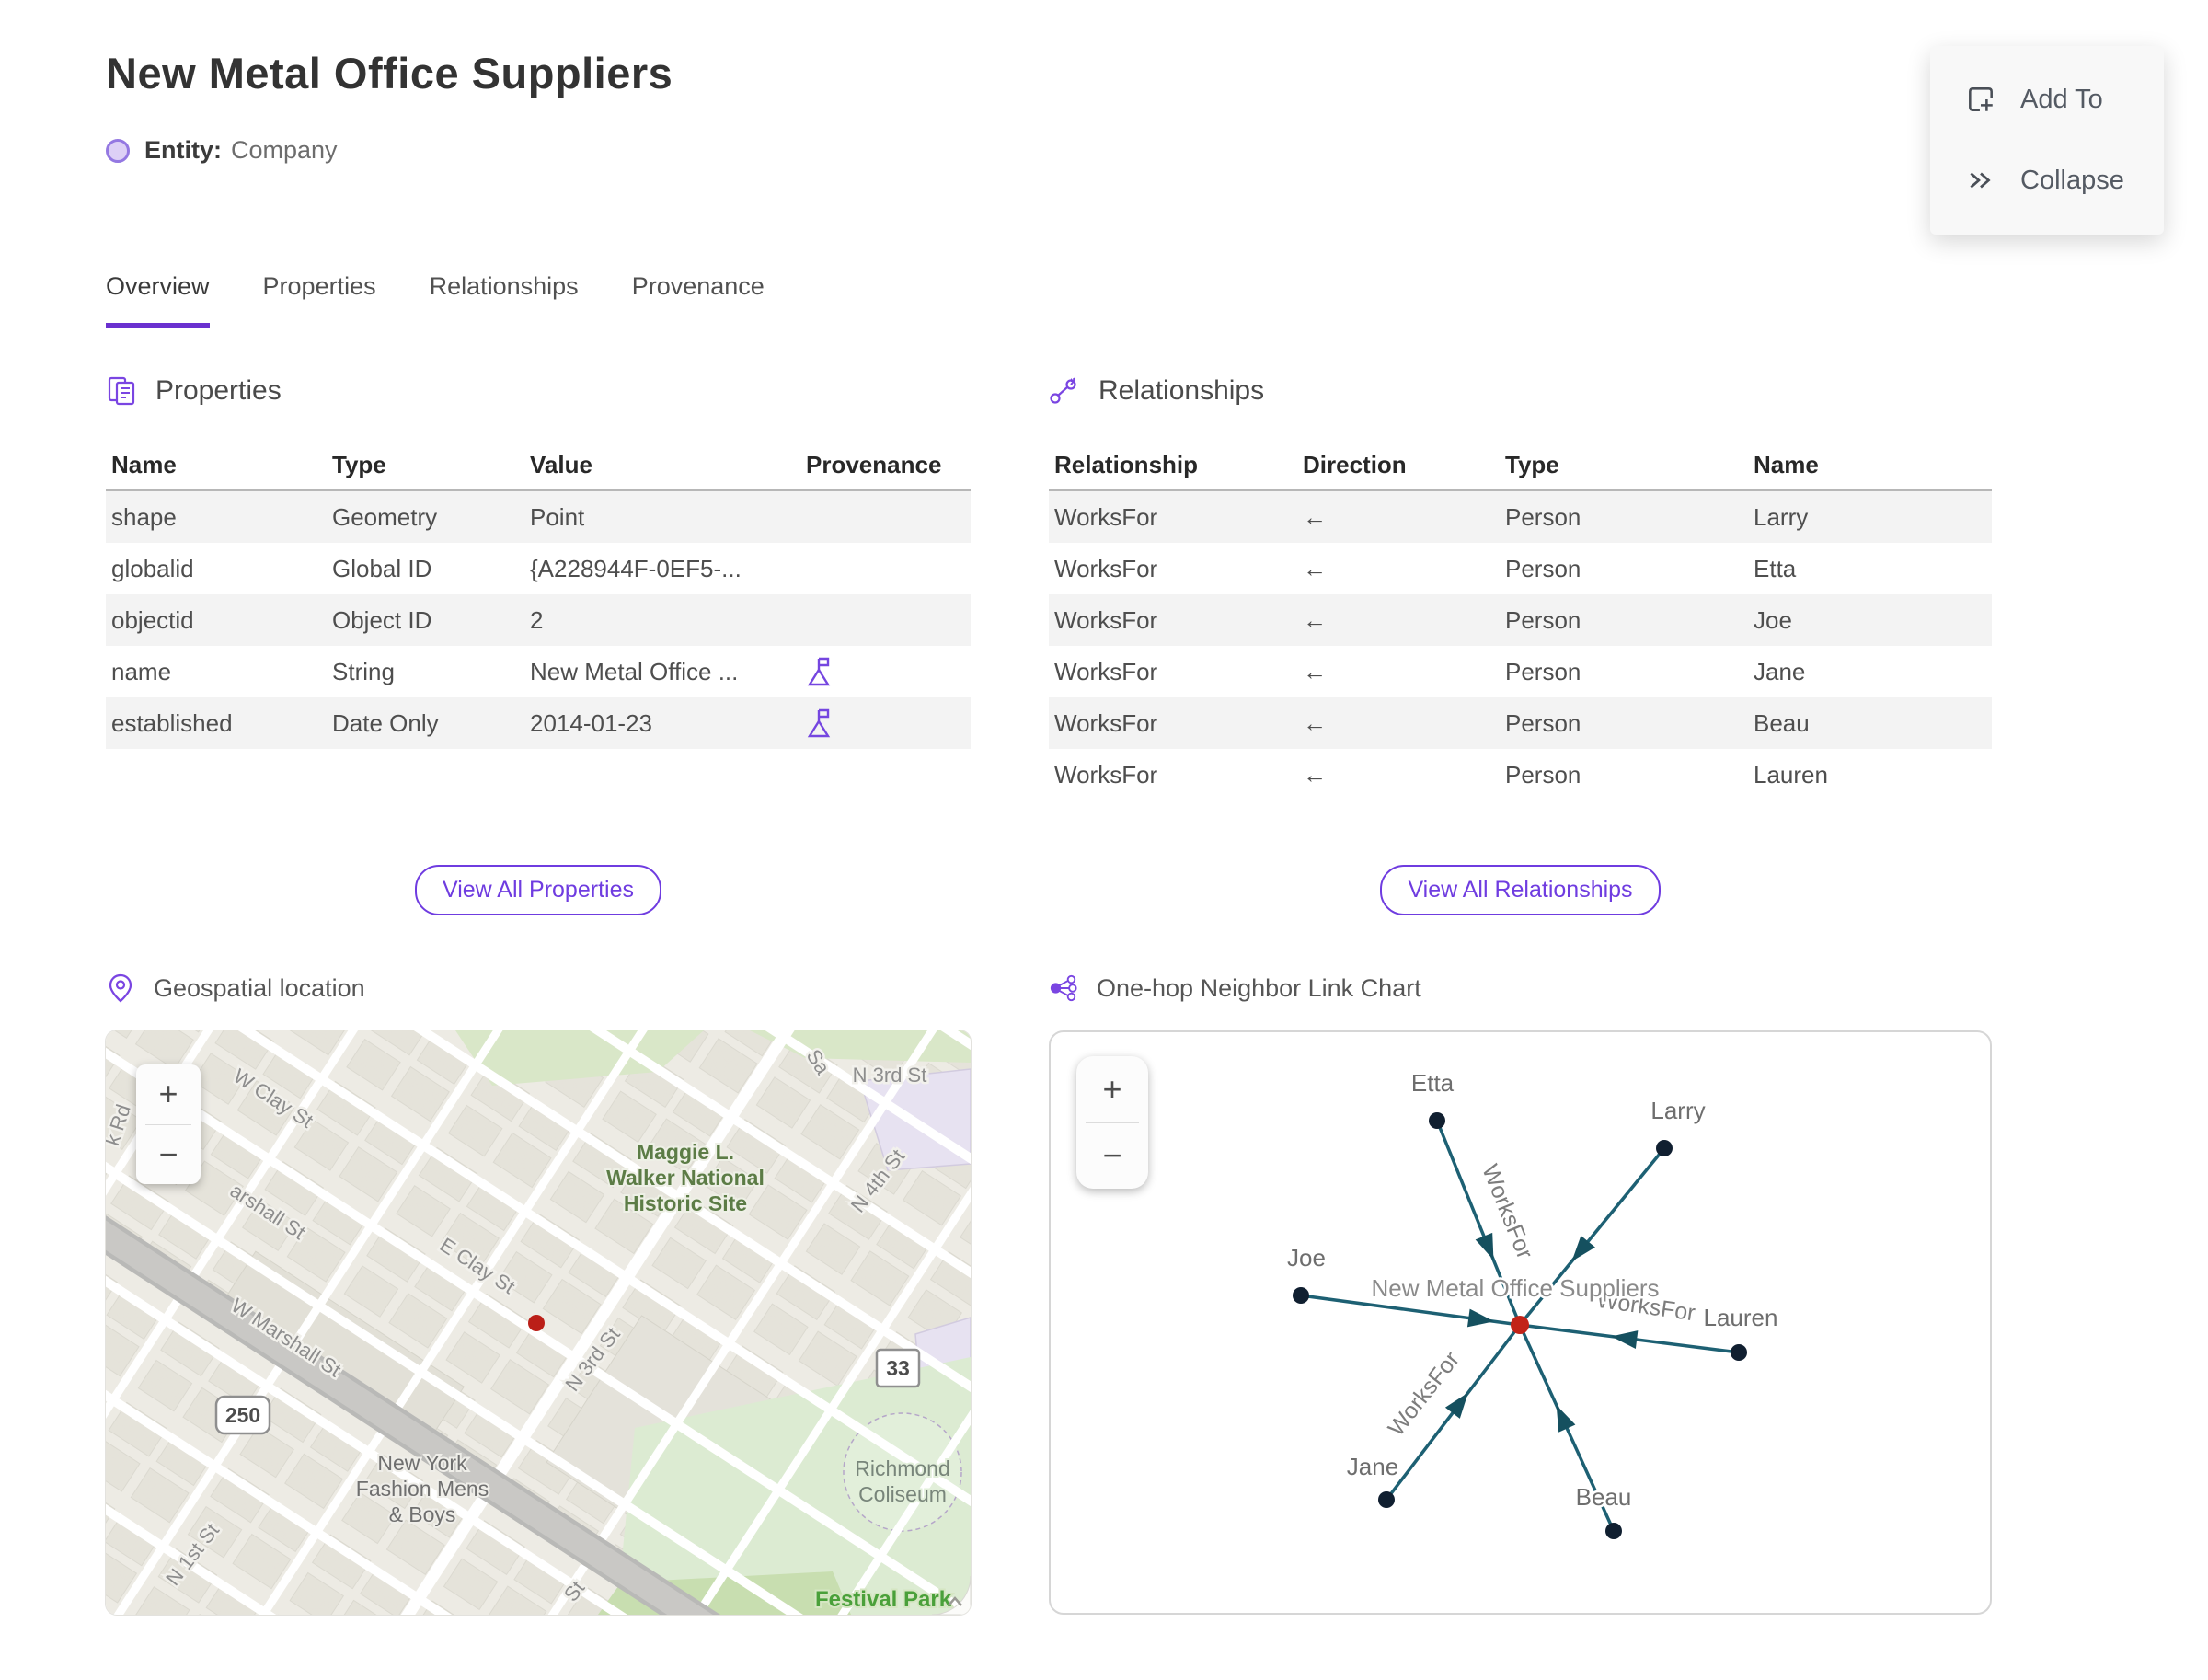 Image resolution: width=2208 pixels, height=1680 pixels. Describe the element at coordinates (259, 987) in the screenshot. I see `geospatial-section-title: Geospatial location` at that location.